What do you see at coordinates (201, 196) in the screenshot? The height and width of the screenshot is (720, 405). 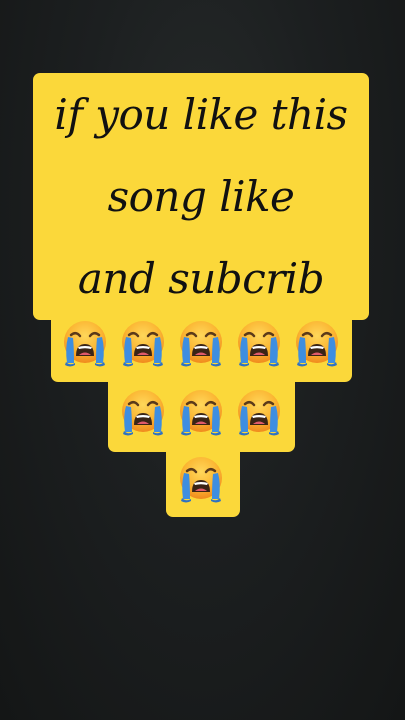 I see `caption-line-2: song like` at bounding box center [201, 196].